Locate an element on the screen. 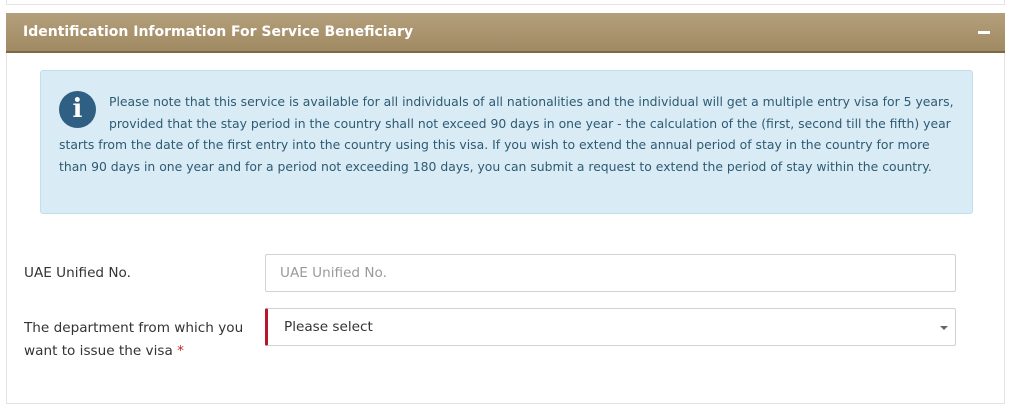  uae-unified-no-label: UAE Unified No. is located at coordinates (77, 273).